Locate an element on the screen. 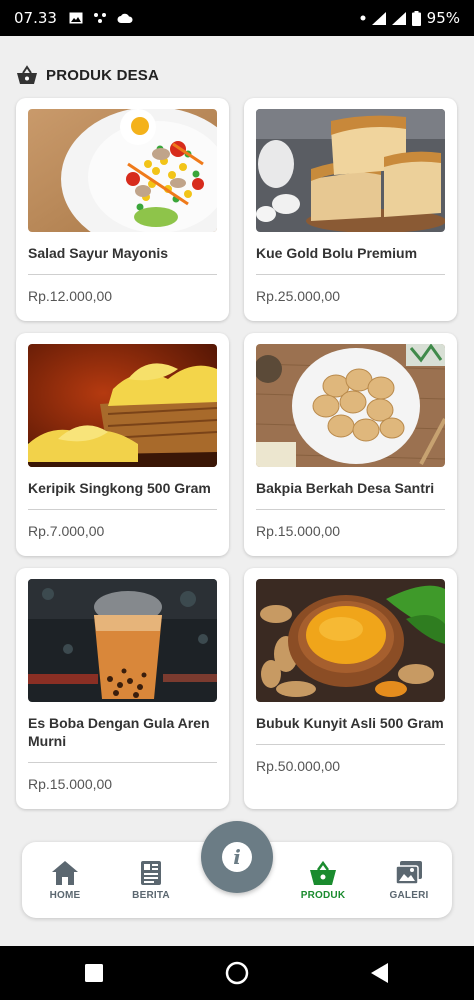 Image resolution: width=474 pixels, height=1000 pixels. signal-icon is located at coordinates (398, 18).